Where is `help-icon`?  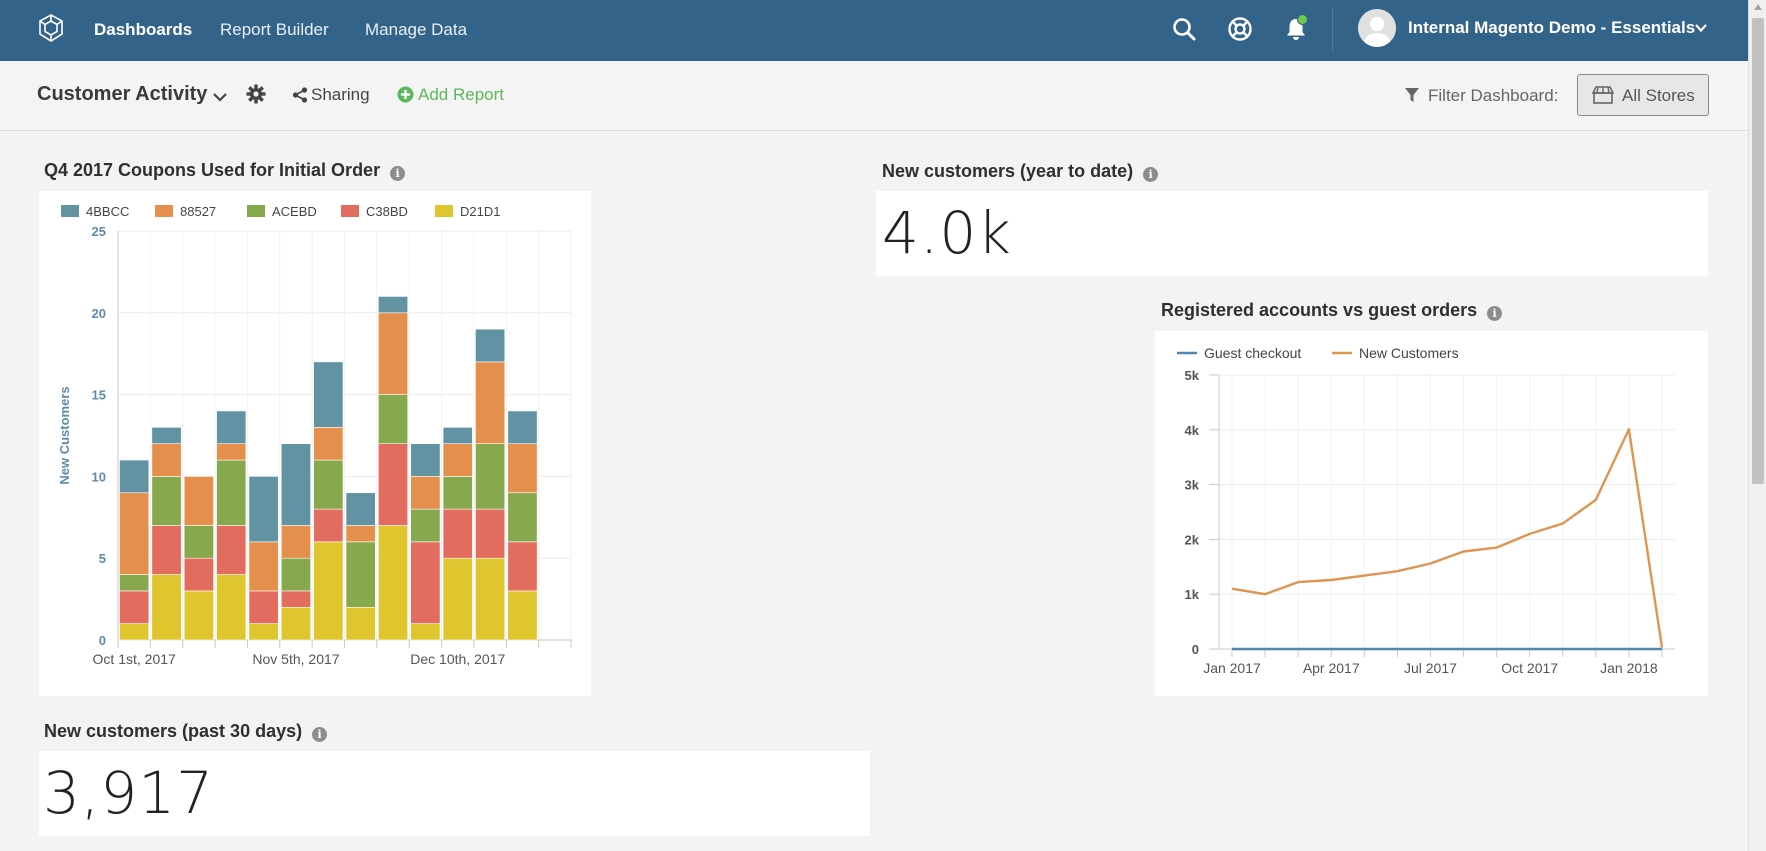
help-icon is located at coordinates (1240, 29).